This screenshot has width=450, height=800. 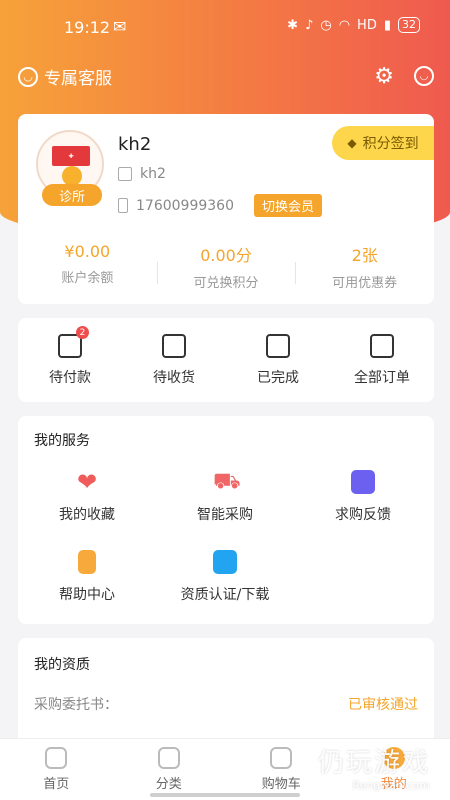 What do you see at coordinates (174, 360) in the screenshot?
I see `order-pending-receipt: 待收货` at bounding box center [174, 360].